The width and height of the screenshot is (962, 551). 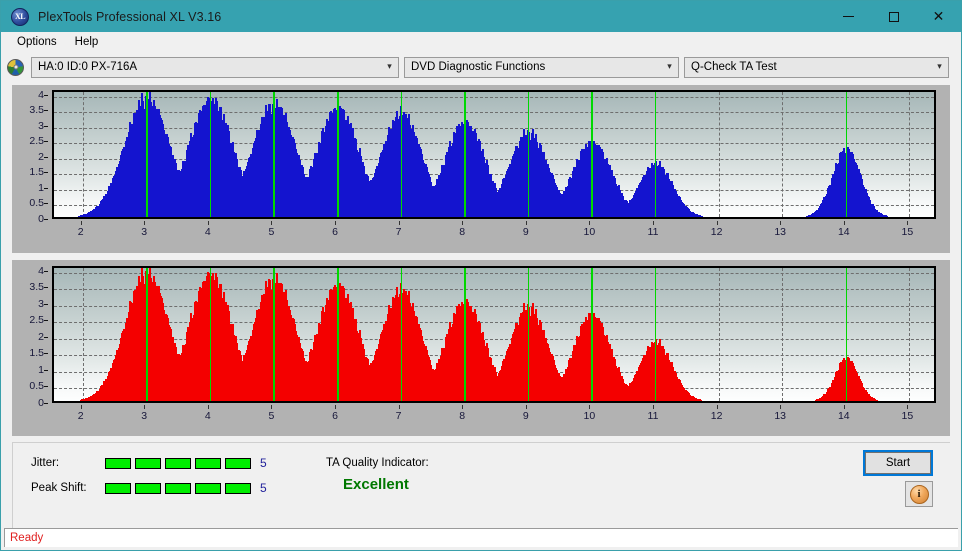 I want to click on drive-select: HA:0 ID:0 PX-716A ▾, so click(x=215, y=67).